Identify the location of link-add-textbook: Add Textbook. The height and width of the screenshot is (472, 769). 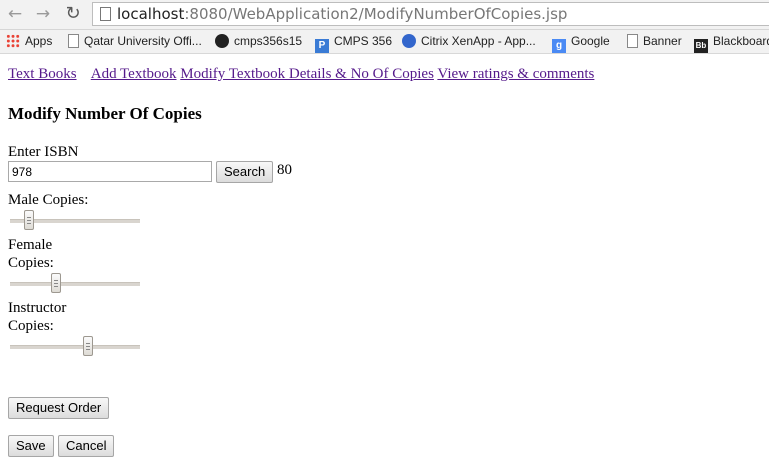
(134, 74).